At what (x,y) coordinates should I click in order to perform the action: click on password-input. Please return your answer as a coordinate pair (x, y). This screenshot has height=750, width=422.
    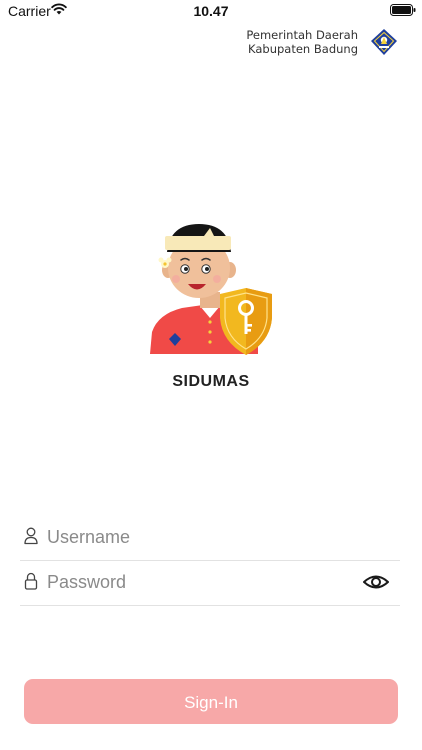
    Looking at the image, I should click on (197, 582).